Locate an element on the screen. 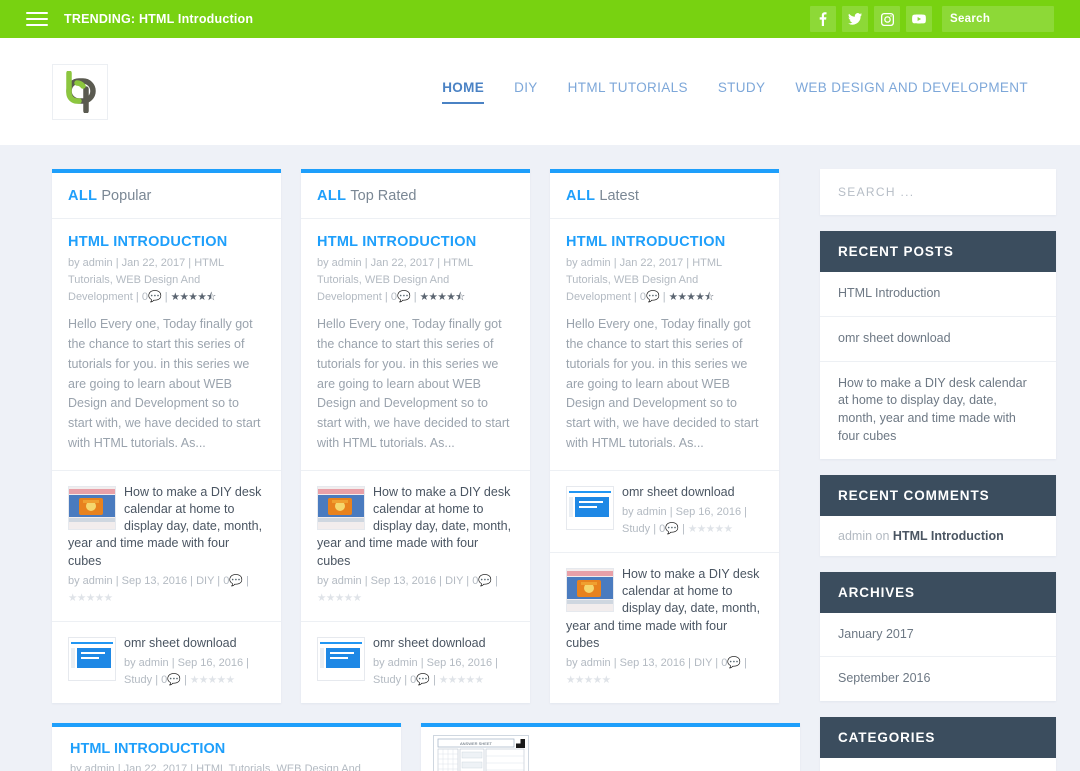 This screenshot has height=771, width=1080. widget-title: CATEGORIES is located at coordinates (938, 737).